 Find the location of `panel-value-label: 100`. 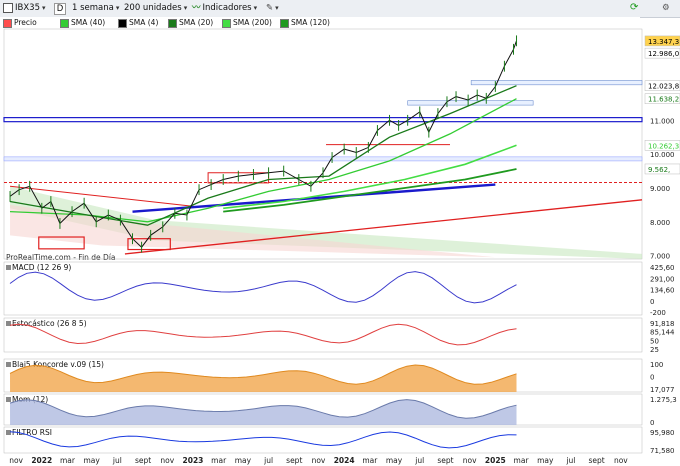

panel-value-label: 100 is located at coordinates (656, 365).